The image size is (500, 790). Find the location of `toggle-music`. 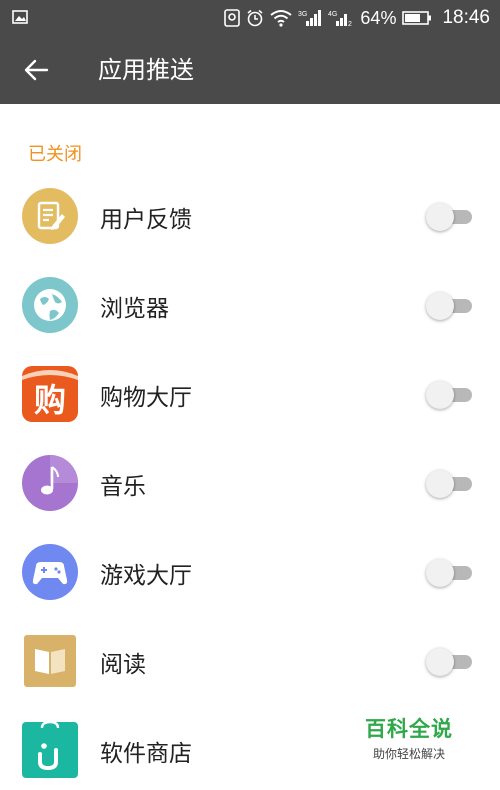

toggle-music is located at coordinates (450, 484).